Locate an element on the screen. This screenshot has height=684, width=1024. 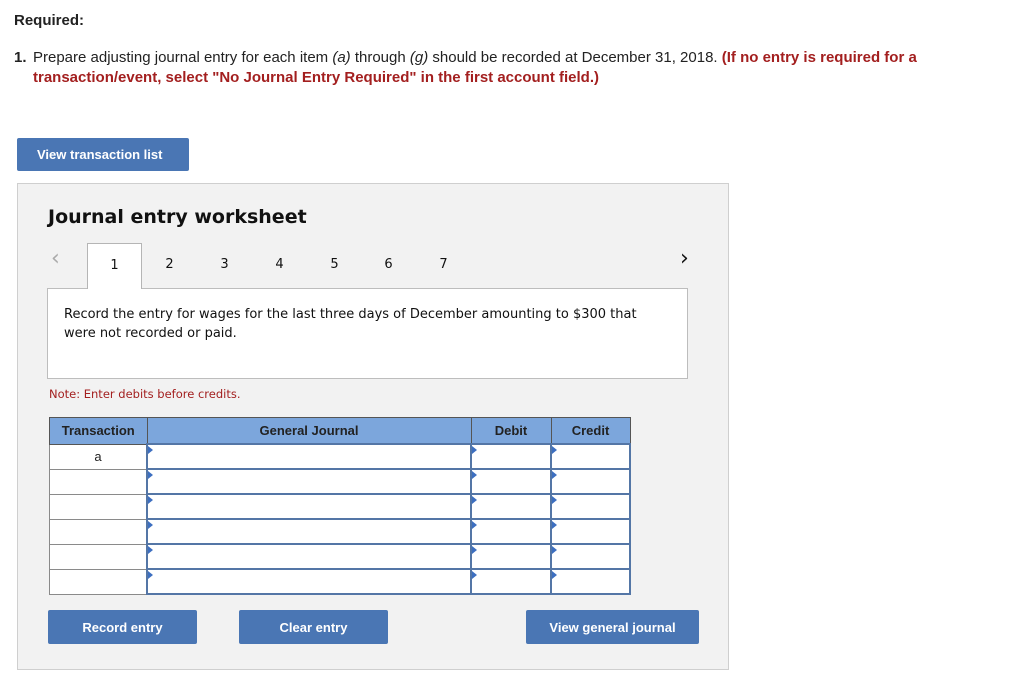
instruction-text: should be recorded at December 31, 2018. is located at coordinates (575, 57).